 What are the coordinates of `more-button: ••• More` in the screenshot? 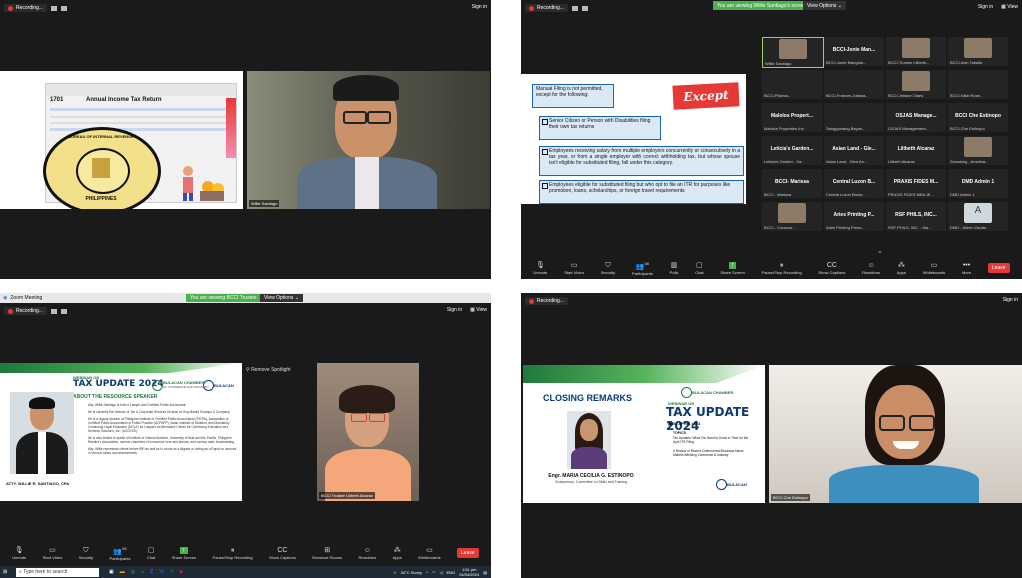 It's located at (966, 268).